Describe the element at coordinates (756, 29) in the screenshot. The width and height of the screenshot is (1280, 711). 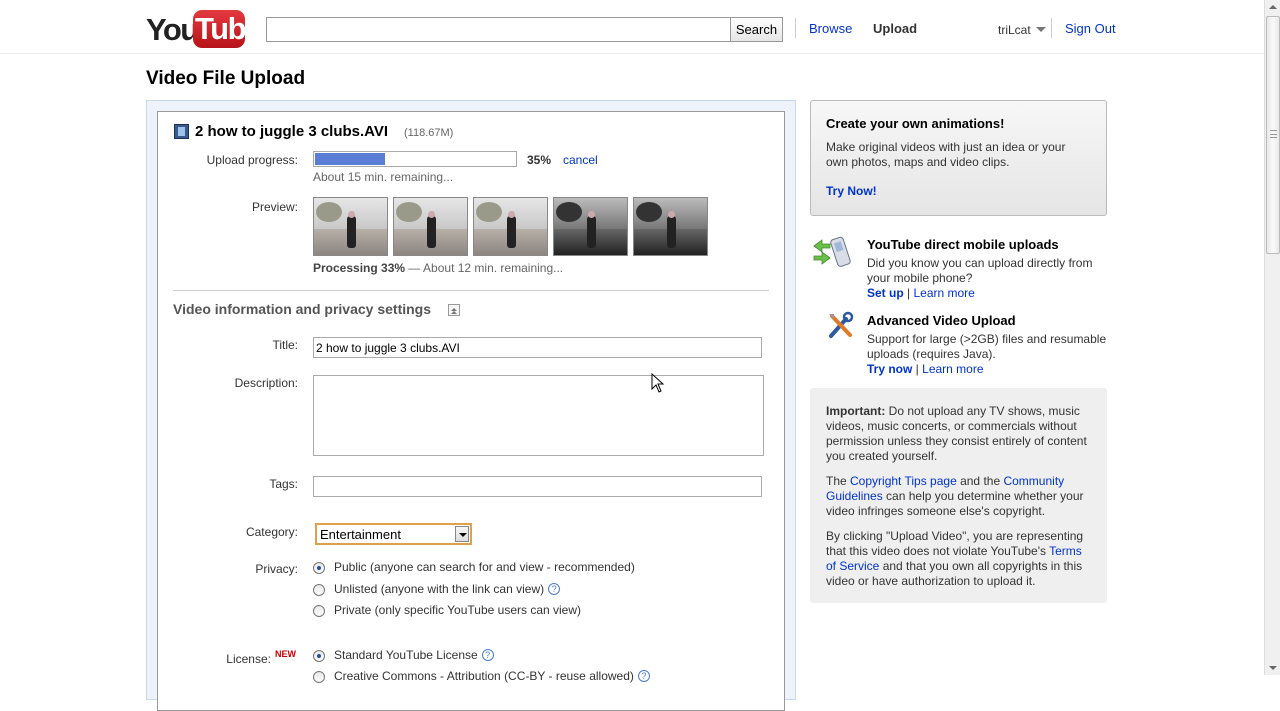
I see `search-button: Search` at that location.